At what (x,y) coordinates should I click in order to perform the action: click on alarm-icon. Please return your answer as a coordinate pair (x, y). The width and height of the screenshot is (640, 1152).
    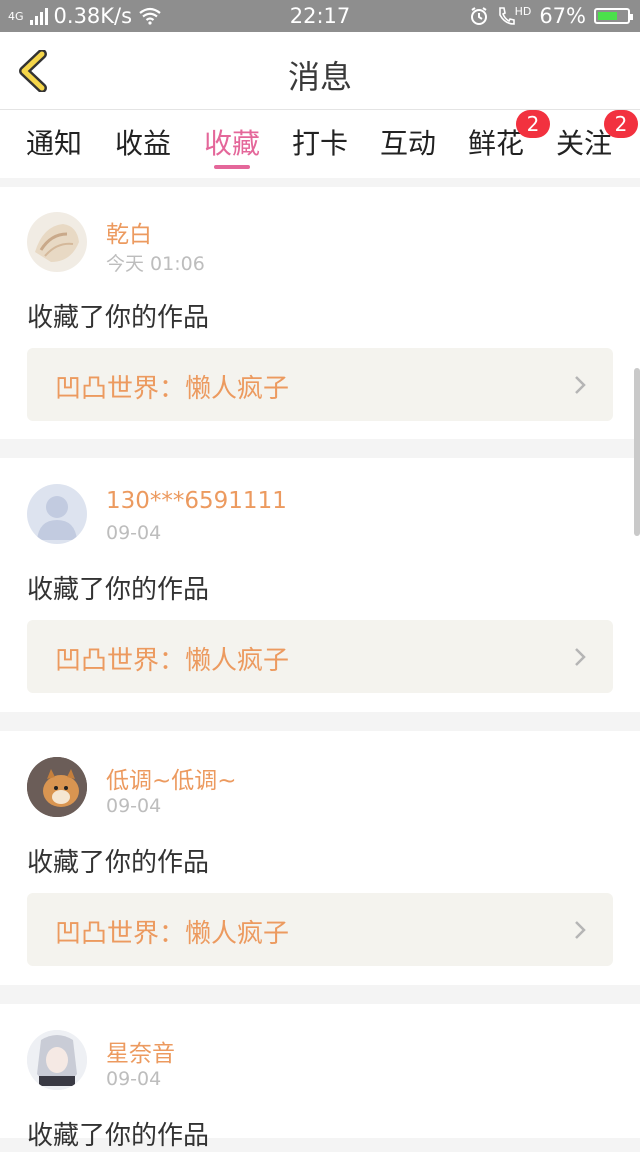
    Looking at the image, I should click on (478, 16).